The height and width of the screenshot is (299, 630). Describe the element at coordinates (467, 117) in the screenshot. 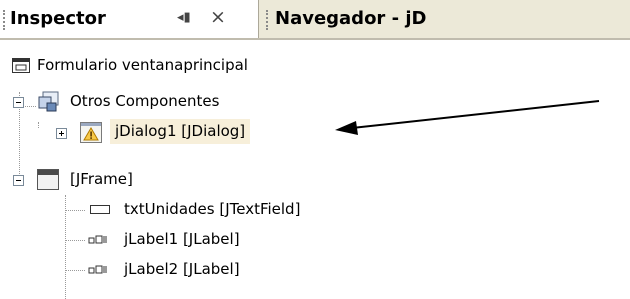

I see `pointer-arrow-icon` at that location.